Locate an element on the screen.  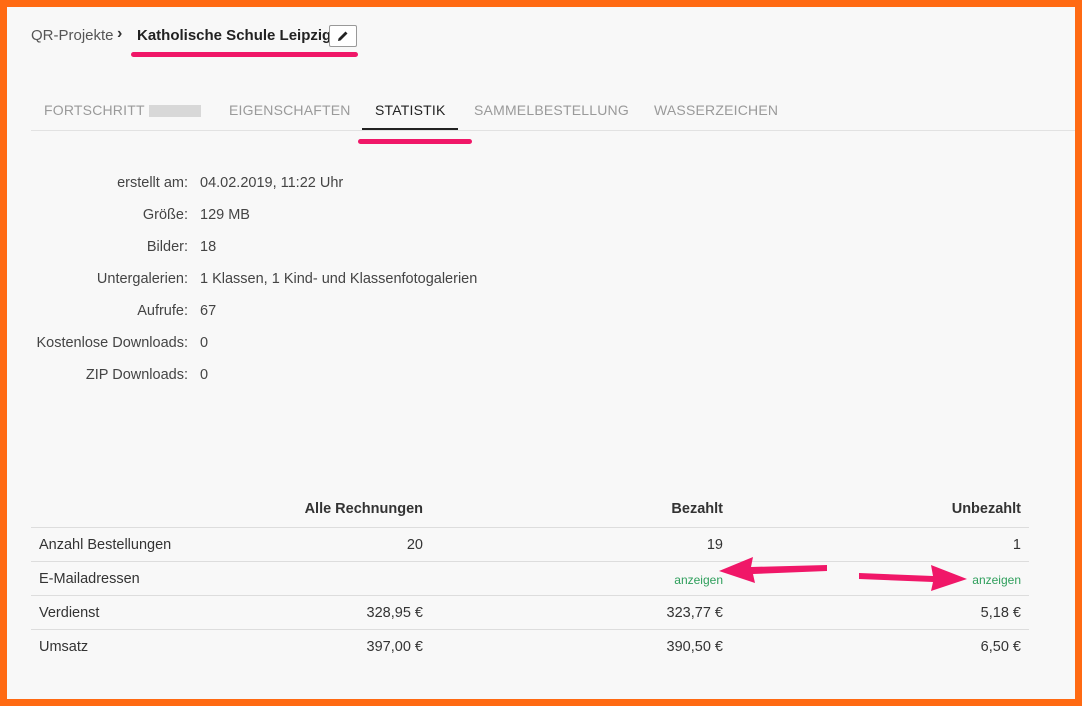
chevron-right-icon: › is located at coordinates (120, 33).